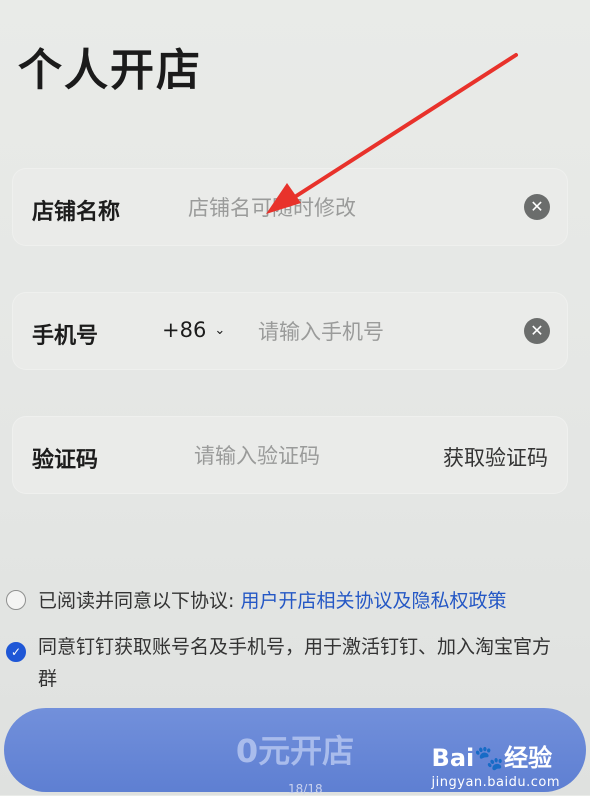 This screenshot has height=796, width=590. Describe the element at coordinates (388, 332) in the screenshot. I see `phone-input` at that location.